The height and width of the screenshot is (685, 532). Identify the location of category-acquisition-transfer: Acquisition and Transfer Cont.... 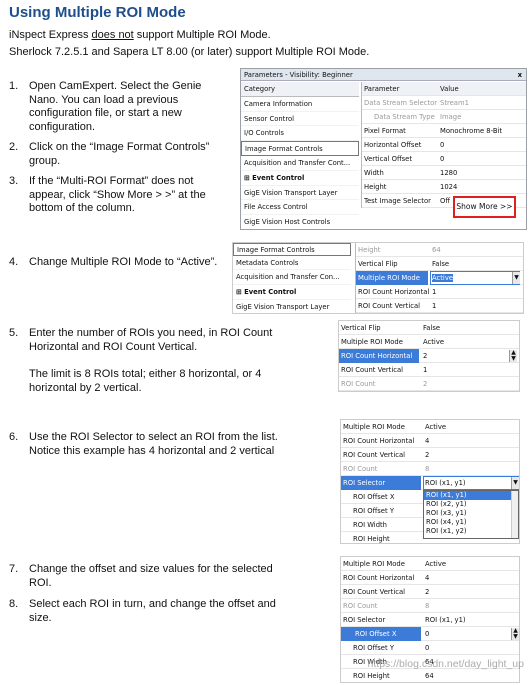
(300, 163).